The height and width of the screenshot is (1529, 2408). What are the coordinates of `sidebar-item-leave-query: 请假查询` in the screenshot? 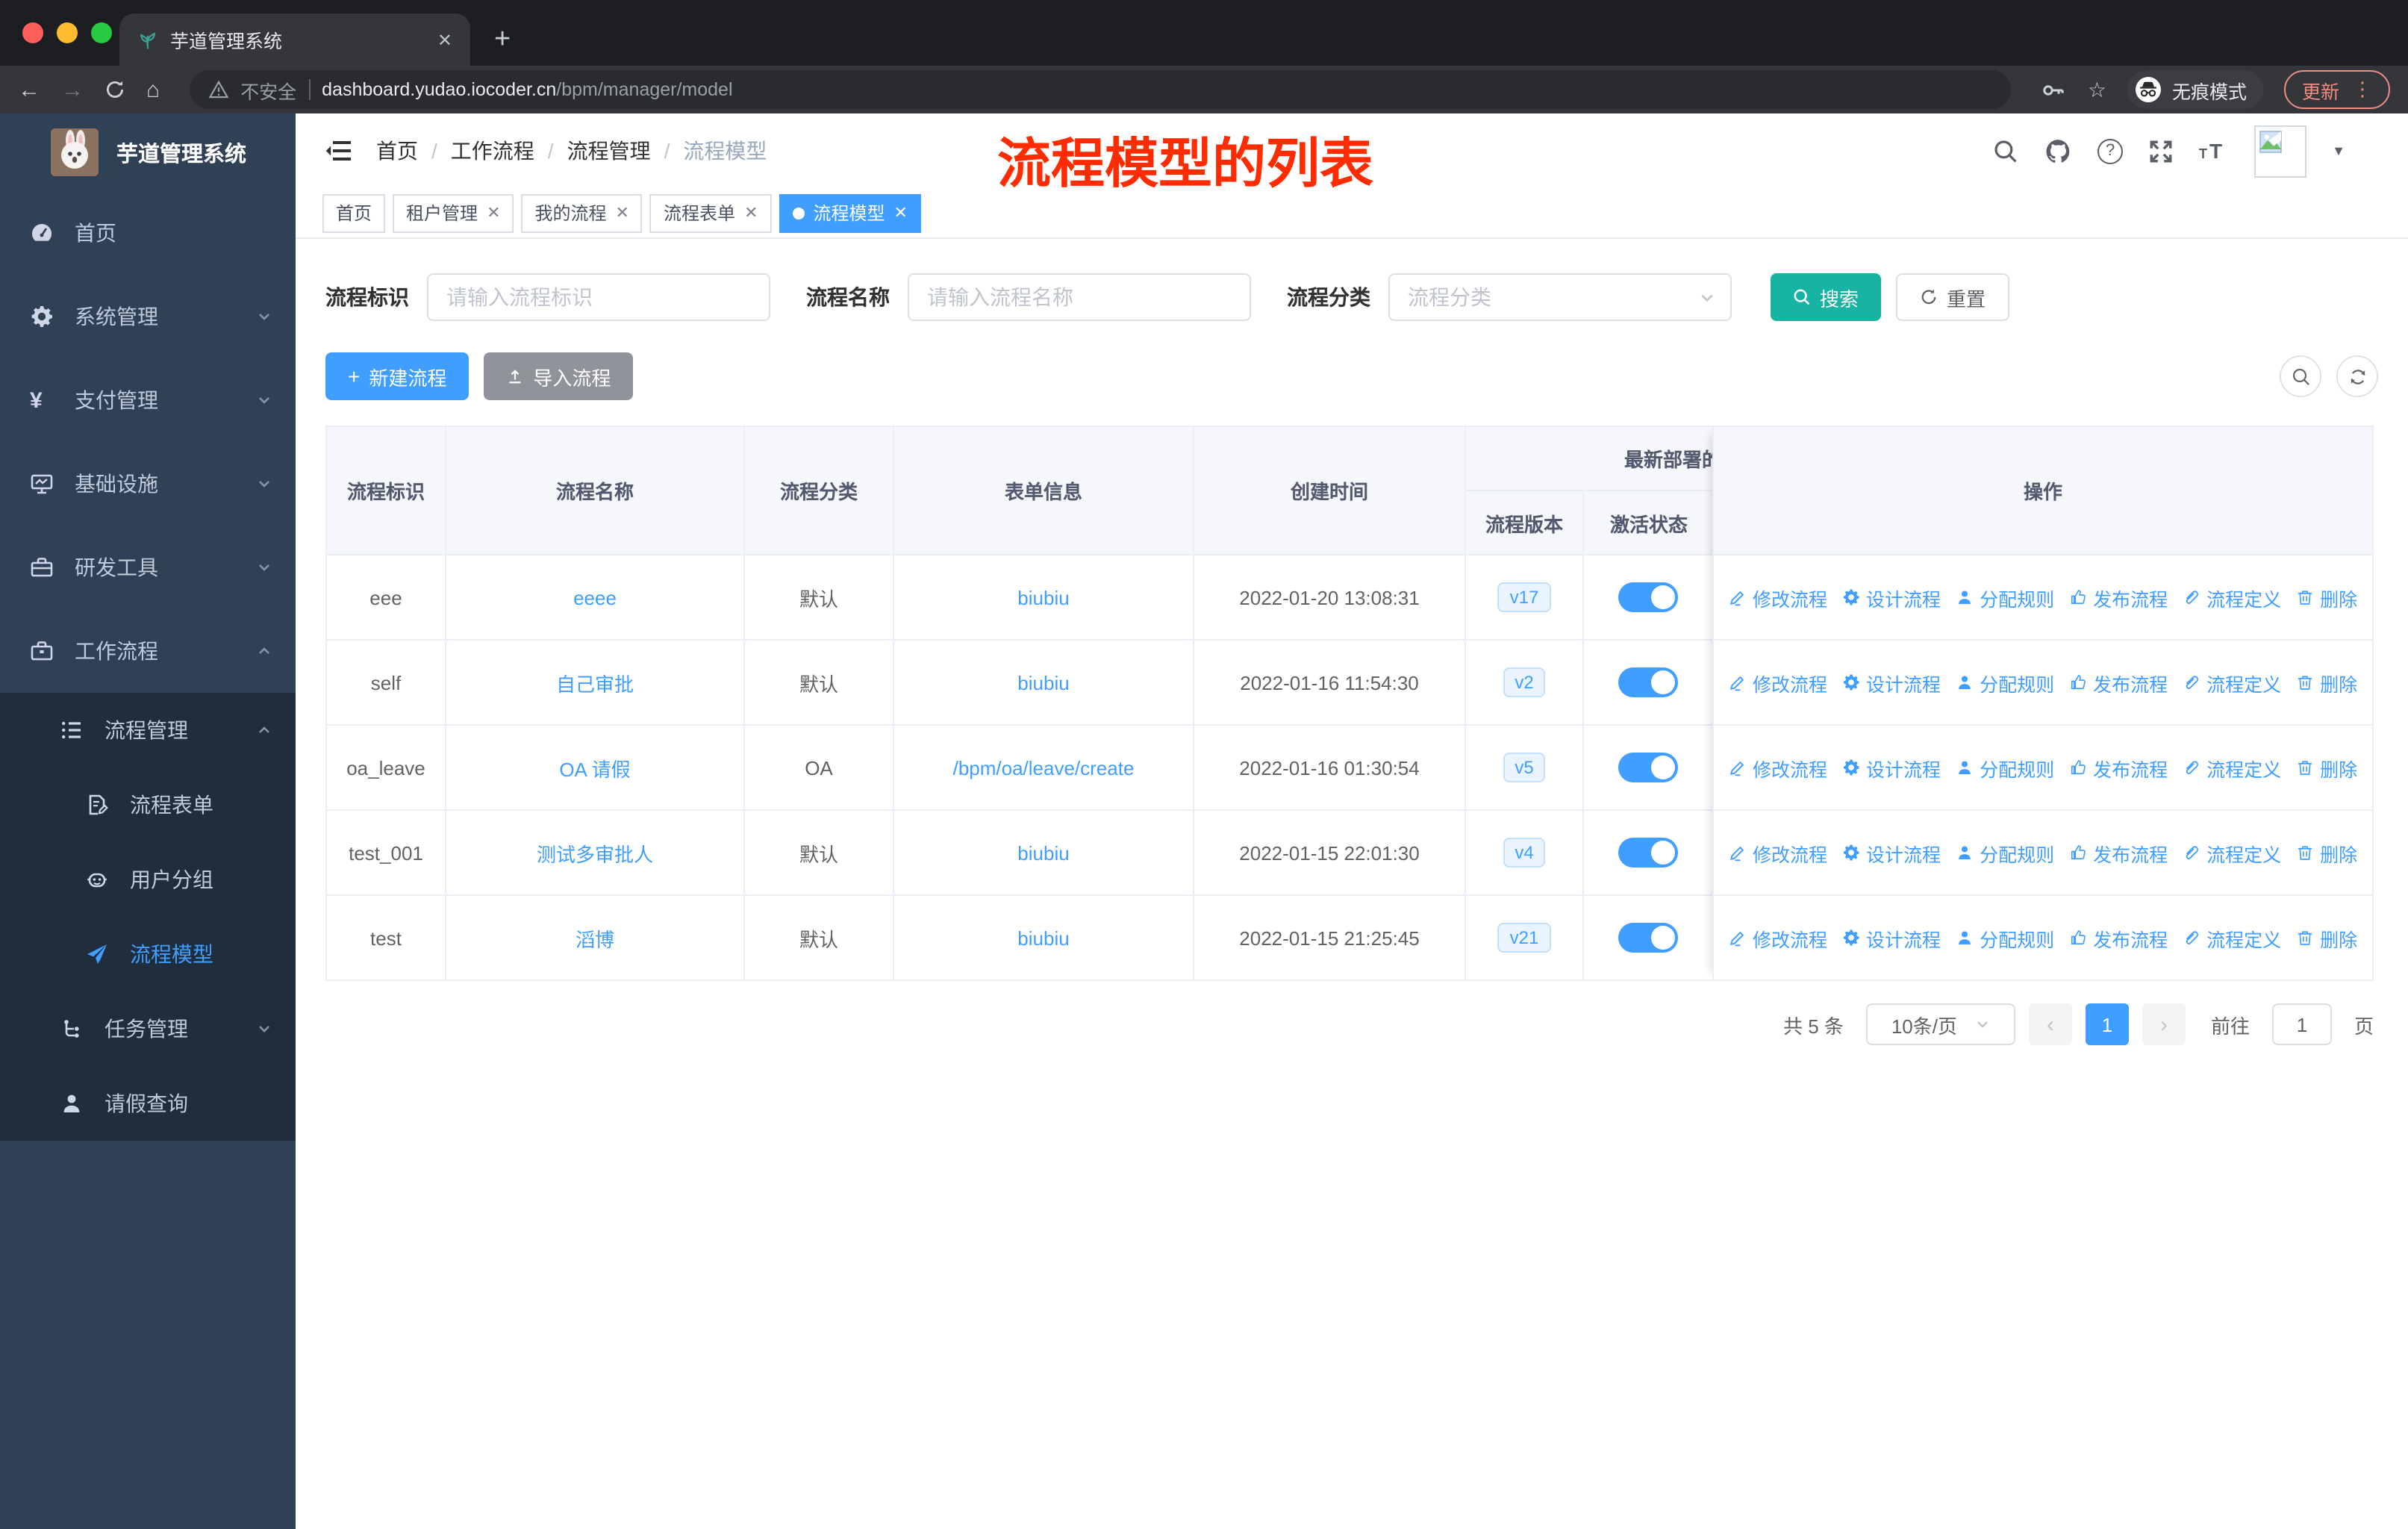 It's located at (148, 1104).